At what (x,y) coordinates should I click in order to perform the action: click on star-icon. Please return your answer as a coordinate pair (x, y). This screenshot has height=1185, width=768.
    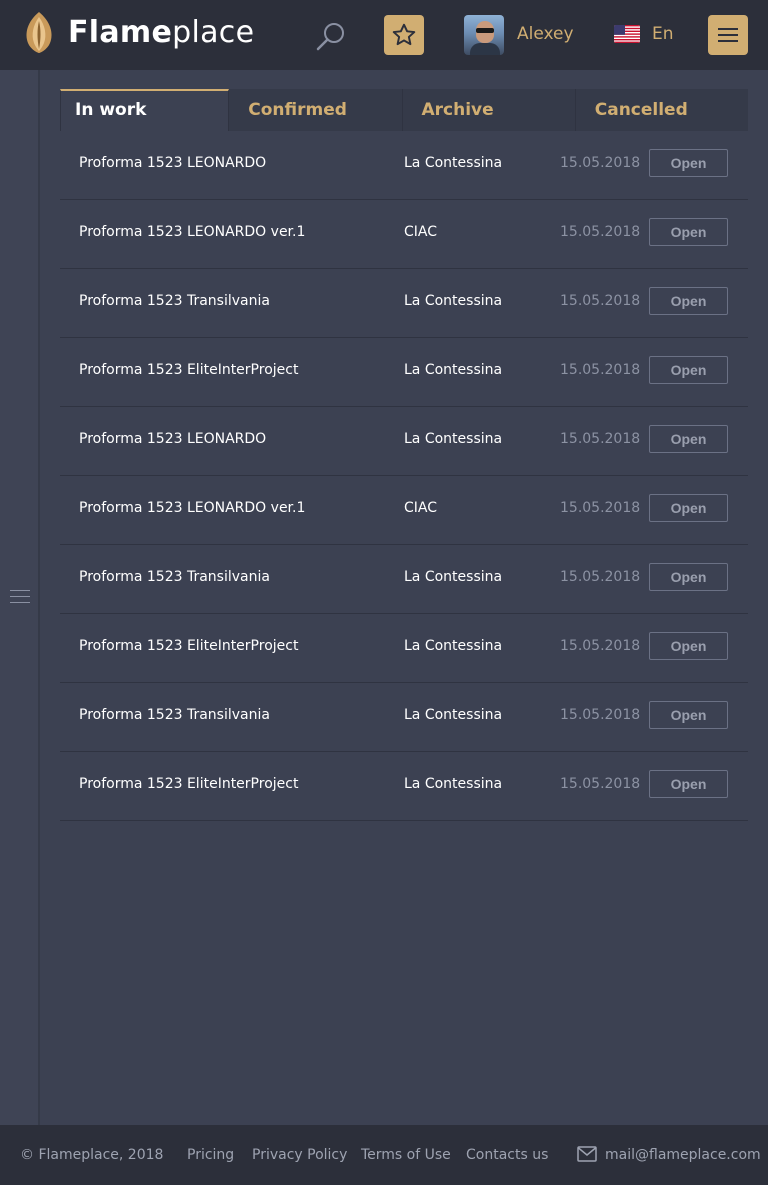
    Looking at the image, I should click on (404, 34).